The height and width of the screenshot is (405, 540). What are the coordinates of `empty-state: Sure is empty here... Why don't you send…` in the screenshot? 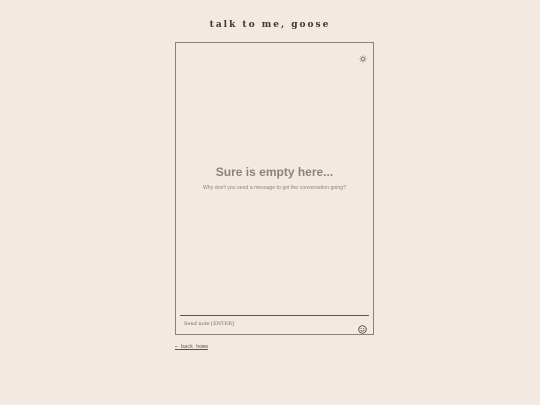 It's located at (274, 178).